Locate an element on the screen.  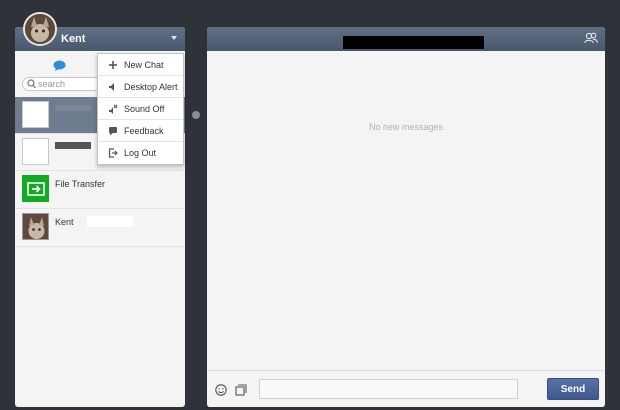
chat-bubble-icon is located at coordinates (59, 65).